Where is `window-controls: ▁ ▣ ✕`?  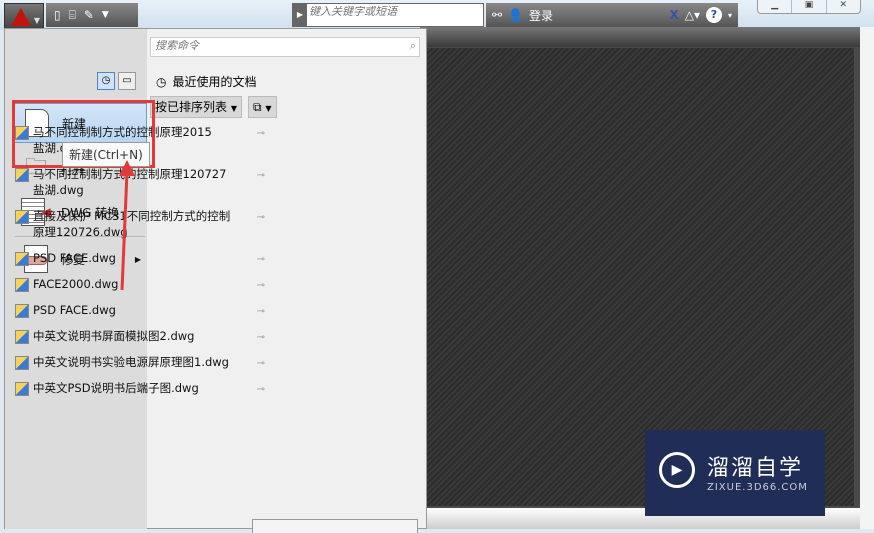 window-controls: ▁ ▣ ✕ is located at coordinates (809, 7).